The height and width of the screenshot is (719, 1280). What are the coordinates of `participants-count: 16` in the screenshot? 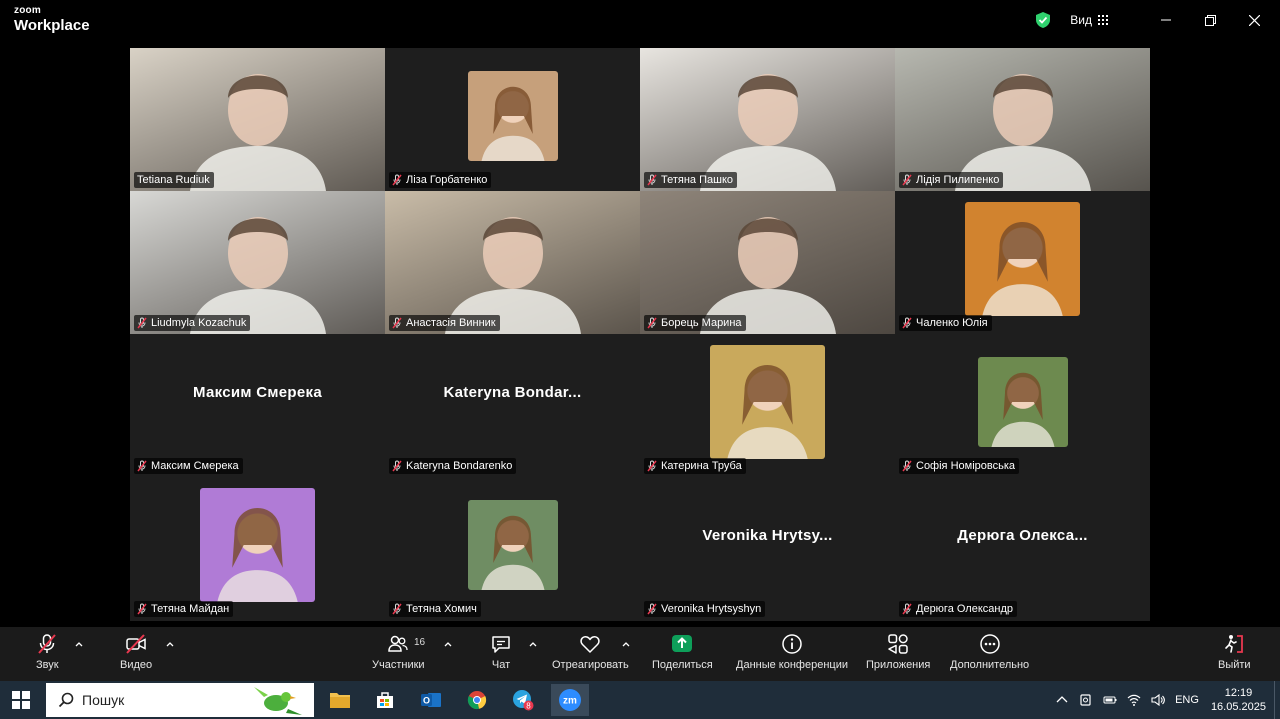 It's located at (420, 642).